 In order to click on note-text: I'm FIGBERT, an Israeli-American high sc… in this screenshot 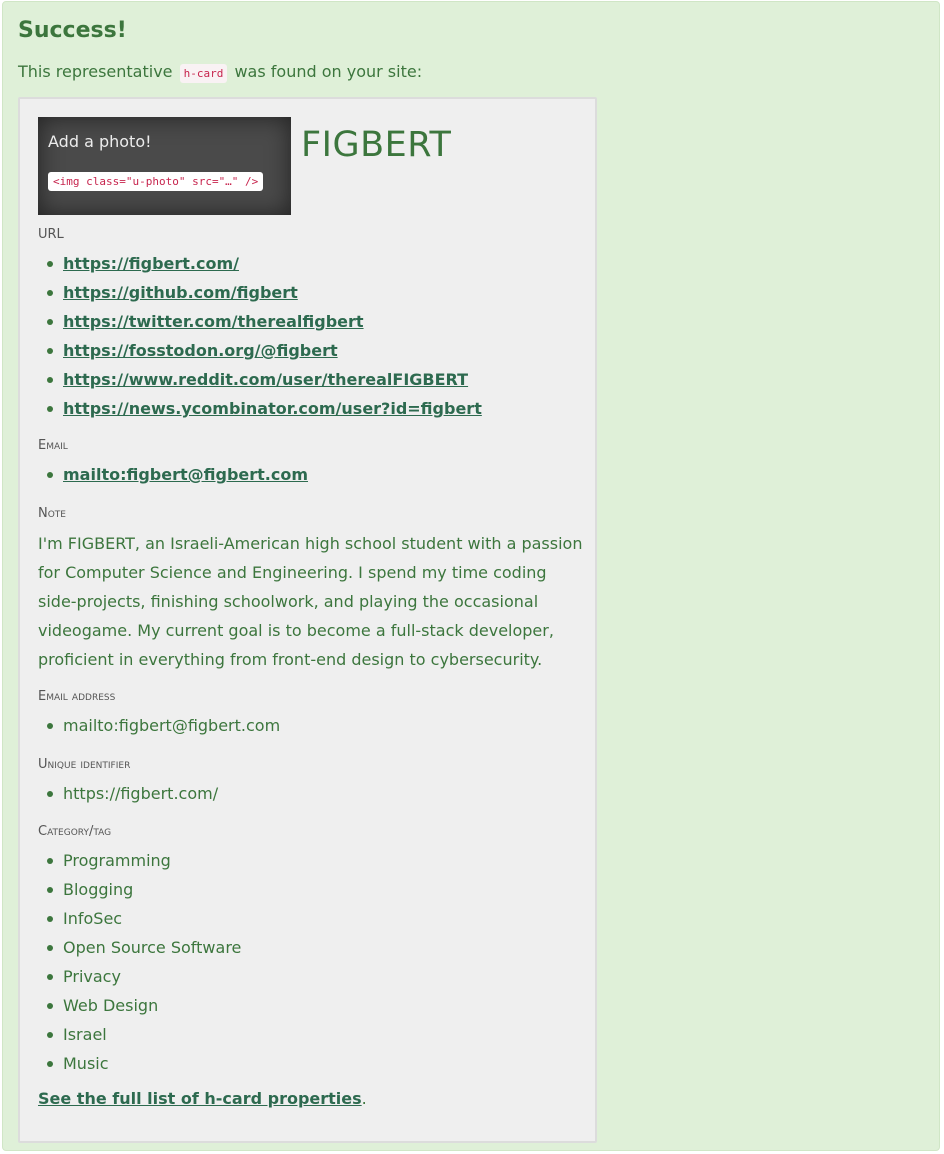, I will do `click(310, 601)`.